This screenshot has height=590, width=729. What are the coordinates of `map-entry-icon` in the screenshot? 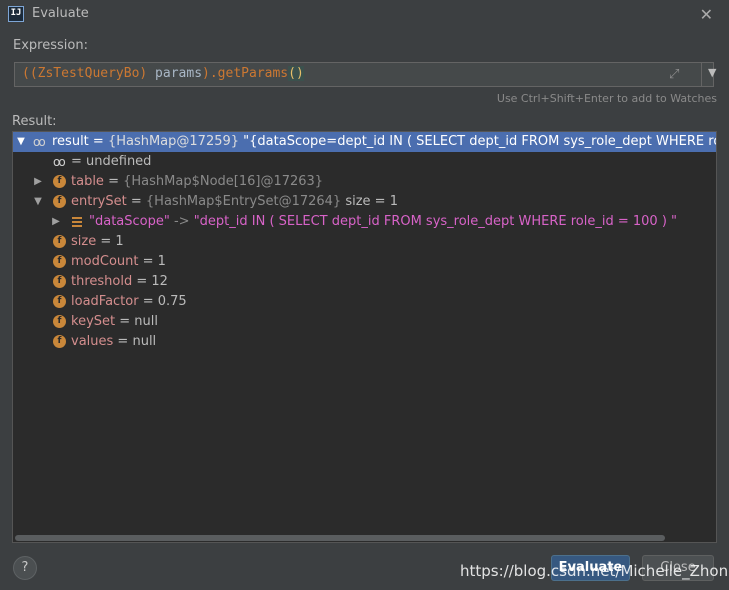 It's located at (77, 222).